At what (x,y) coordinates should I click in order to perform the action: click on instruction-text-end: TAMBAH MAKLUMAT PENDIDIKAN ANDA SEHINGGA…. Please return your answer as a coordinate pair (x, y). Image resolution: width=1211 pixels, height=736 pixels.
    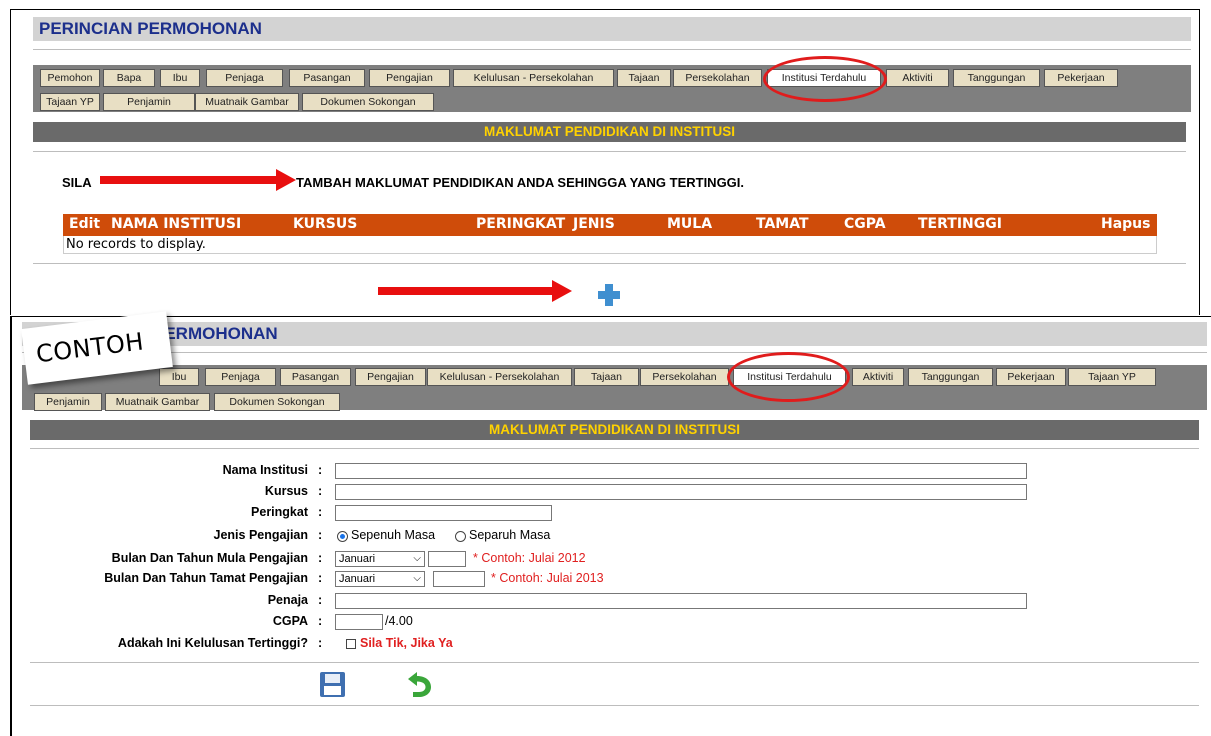
    Looking at the image, I should click on (520, 182).